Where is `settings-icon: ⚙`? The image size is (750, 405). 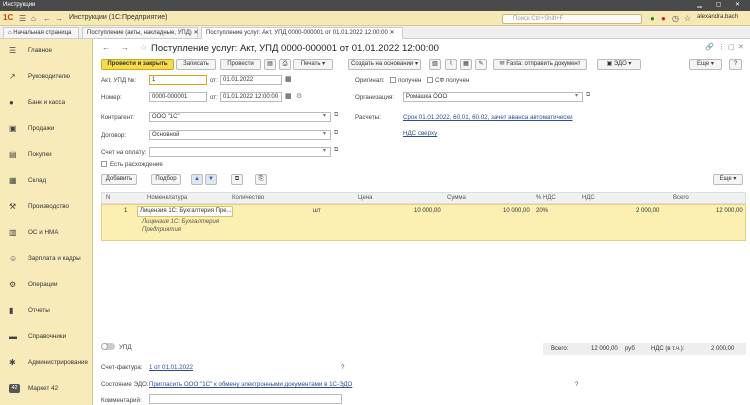 settings-icon: ⚙ is located at coordinates (299, 96).